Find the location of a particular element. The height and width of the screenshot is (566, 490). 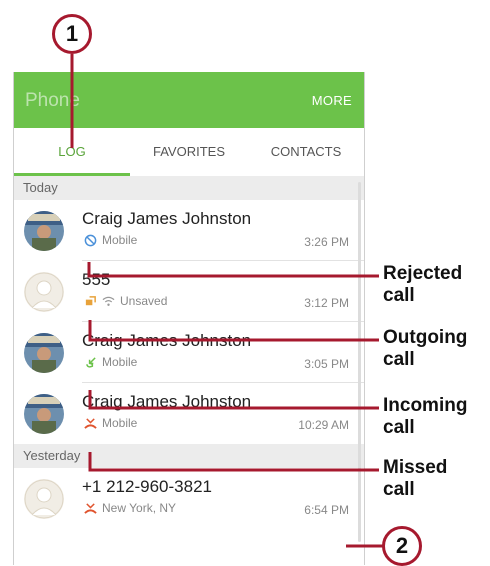

call-label: New York, NY is located at coordinates (139, 508).